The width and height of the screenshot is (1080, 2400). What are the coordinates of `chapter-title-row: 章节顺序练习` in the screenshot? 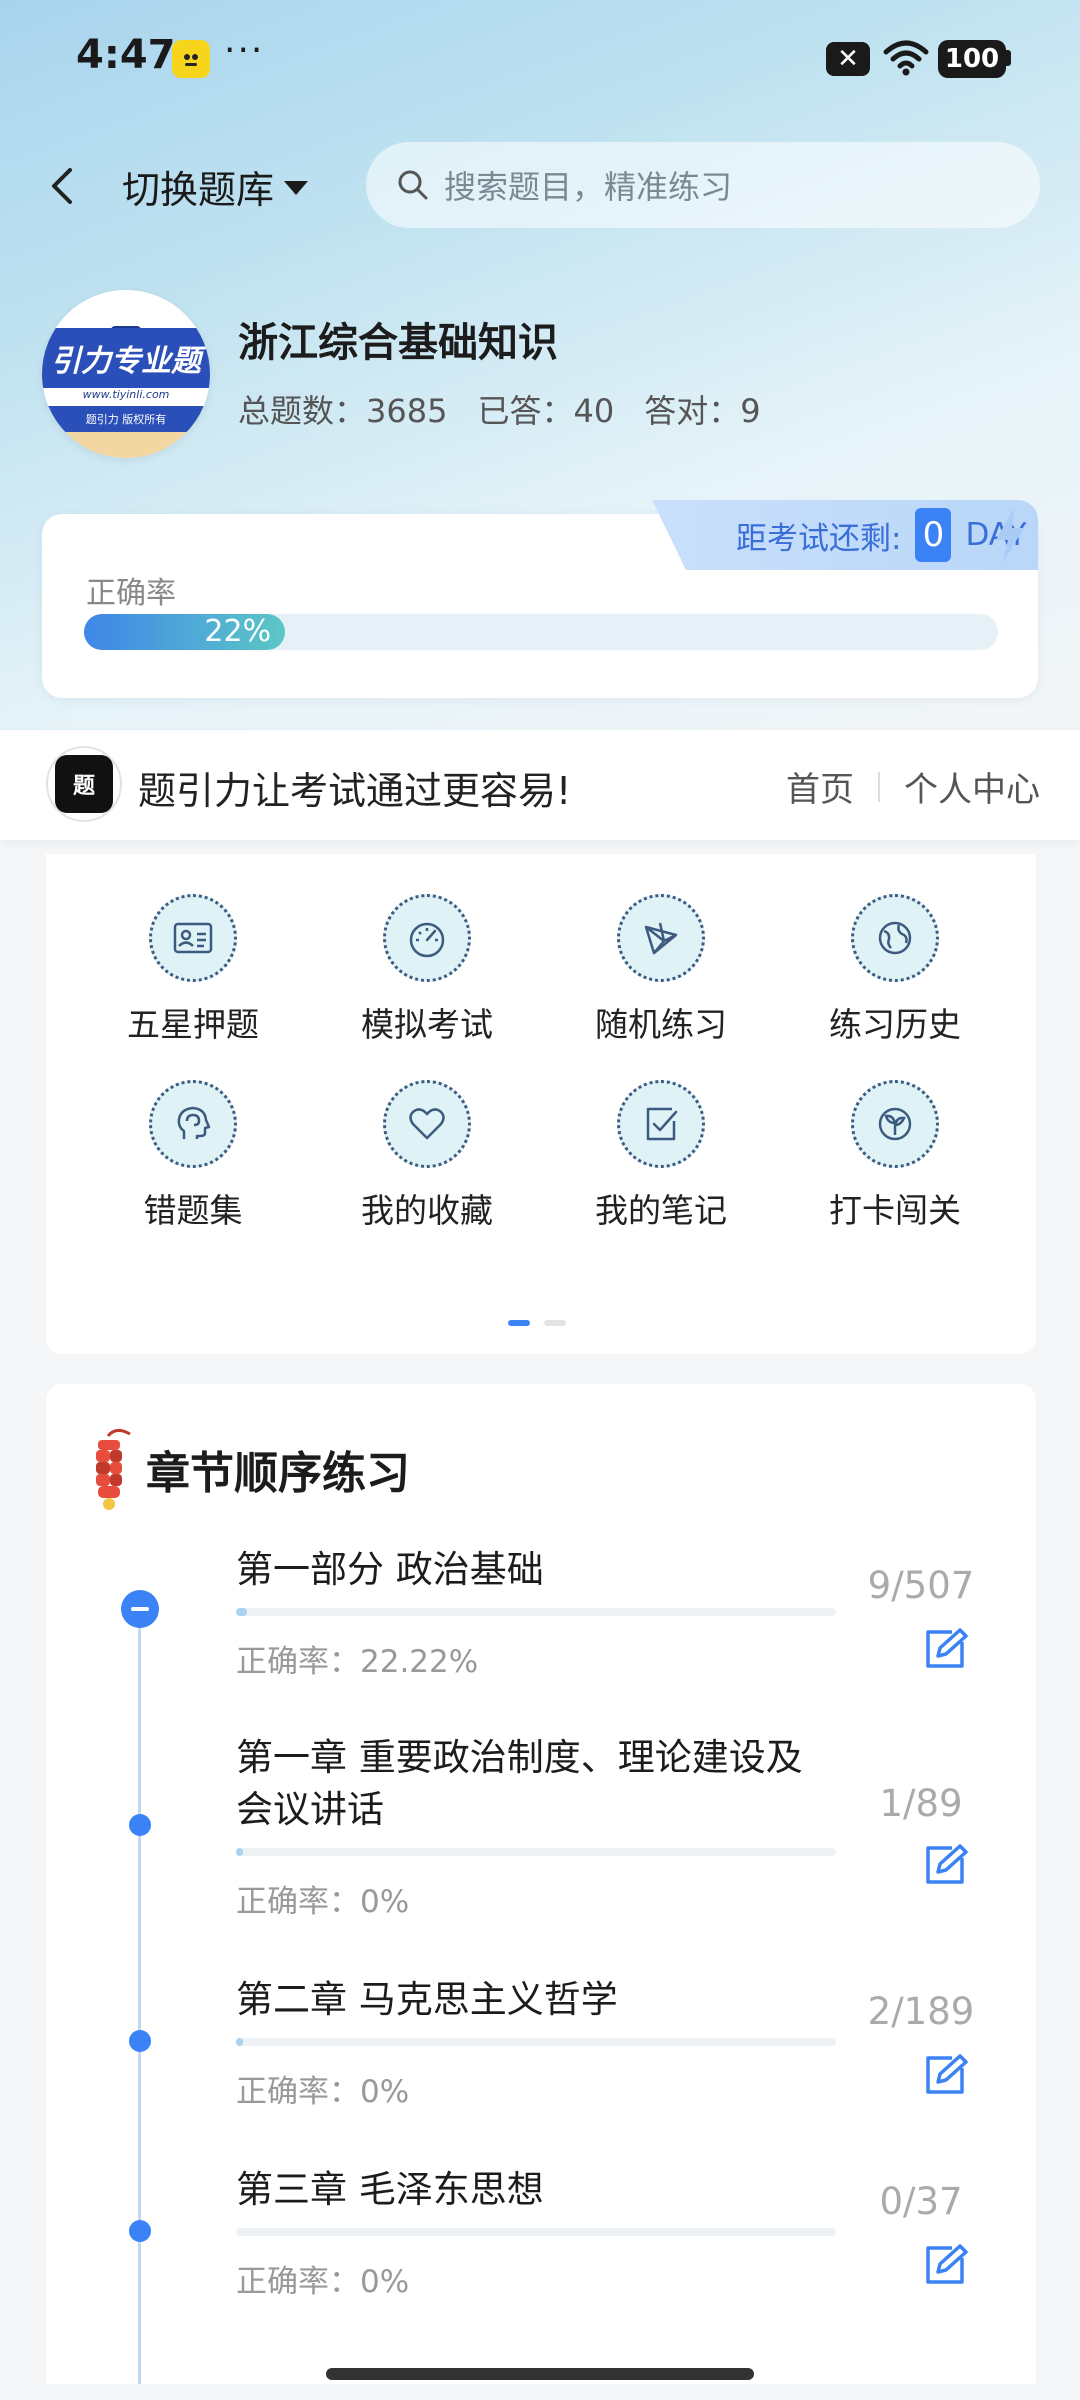 It's located at (248, 1469).